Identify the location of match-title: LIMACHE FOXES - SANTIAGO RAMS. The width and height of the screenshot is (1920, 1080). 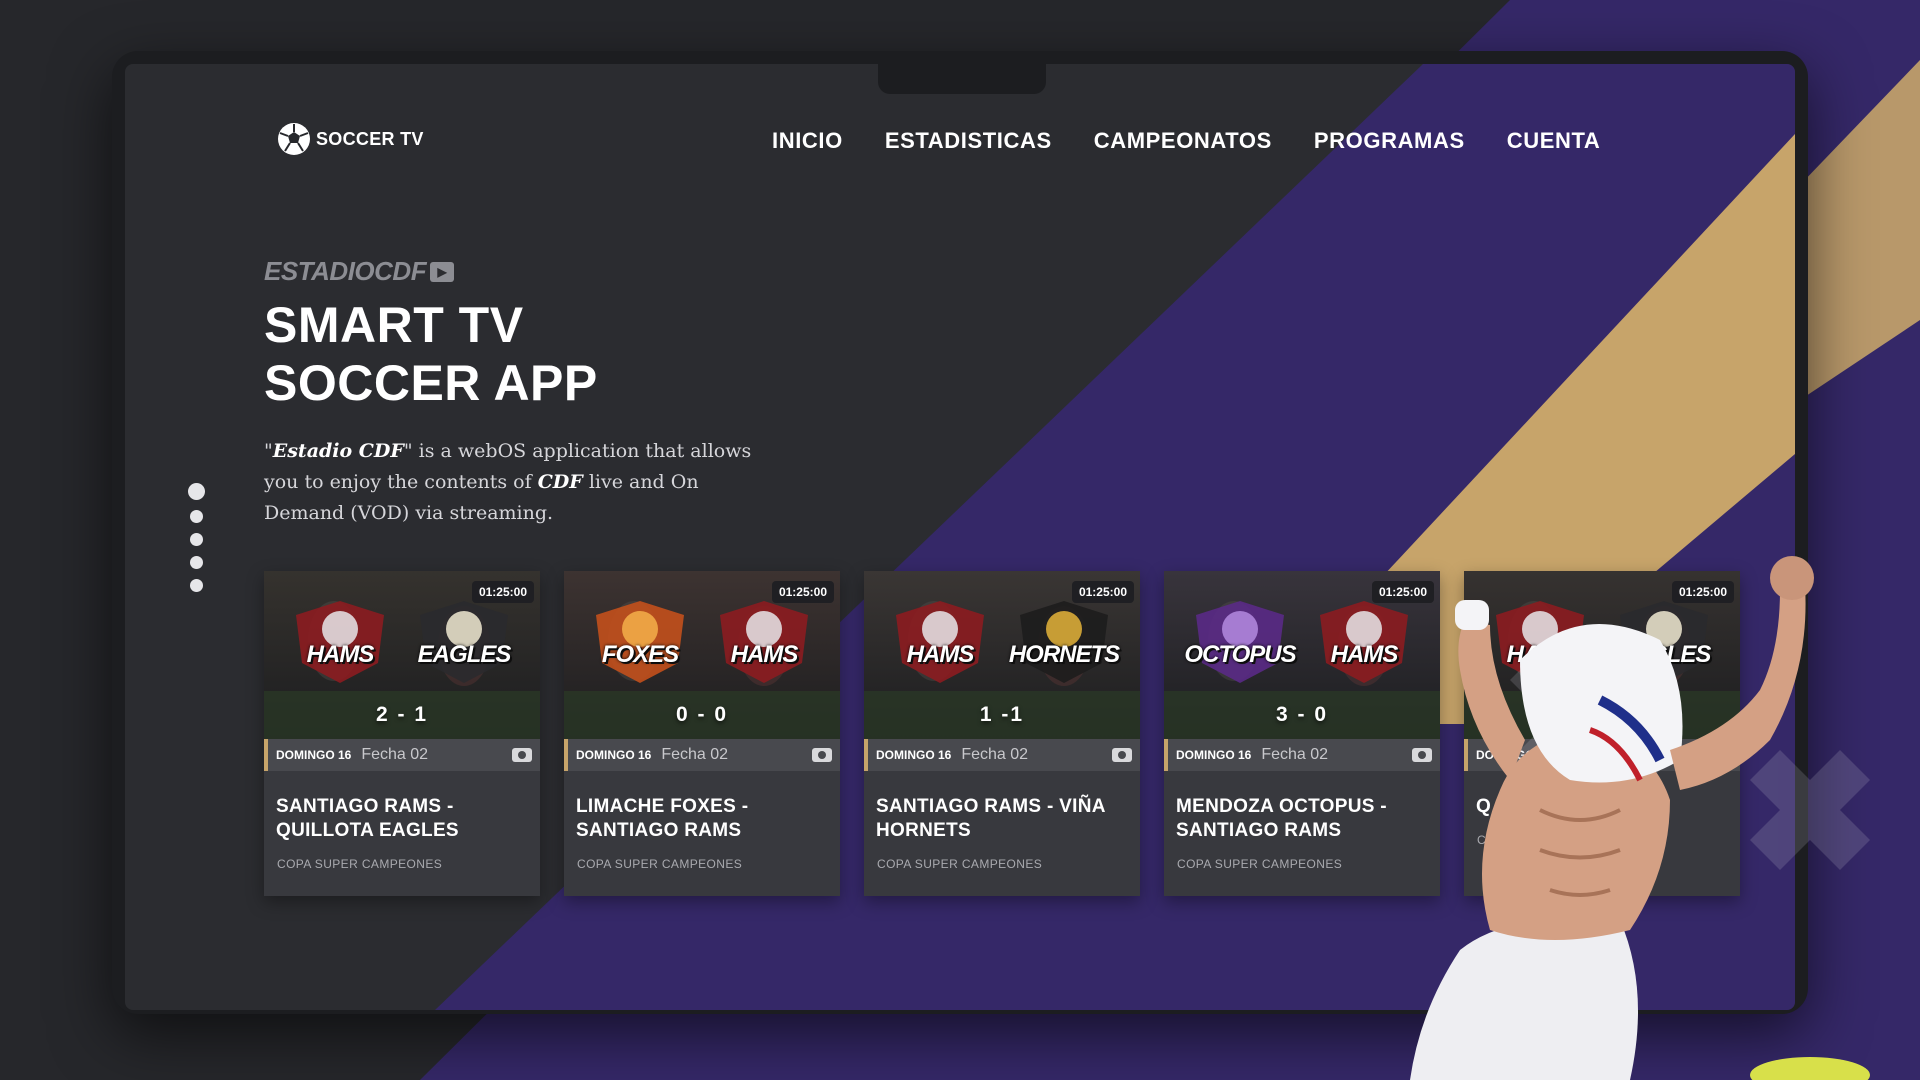
(662, 818).